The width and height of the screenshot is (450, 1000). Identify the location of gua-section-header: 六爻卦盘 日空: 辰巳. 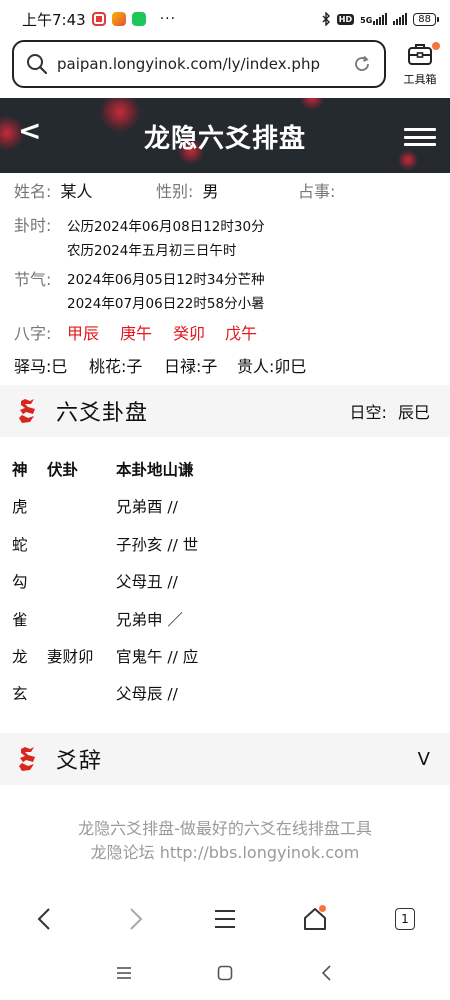
(225, 411).